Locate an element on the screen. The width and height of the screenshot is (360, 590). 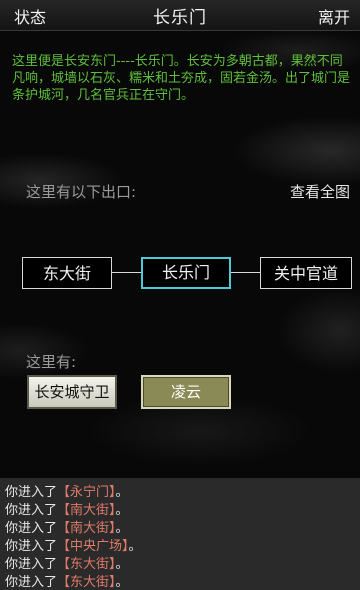
player-character-button: 凌云 is located at coordinates (186, 392).